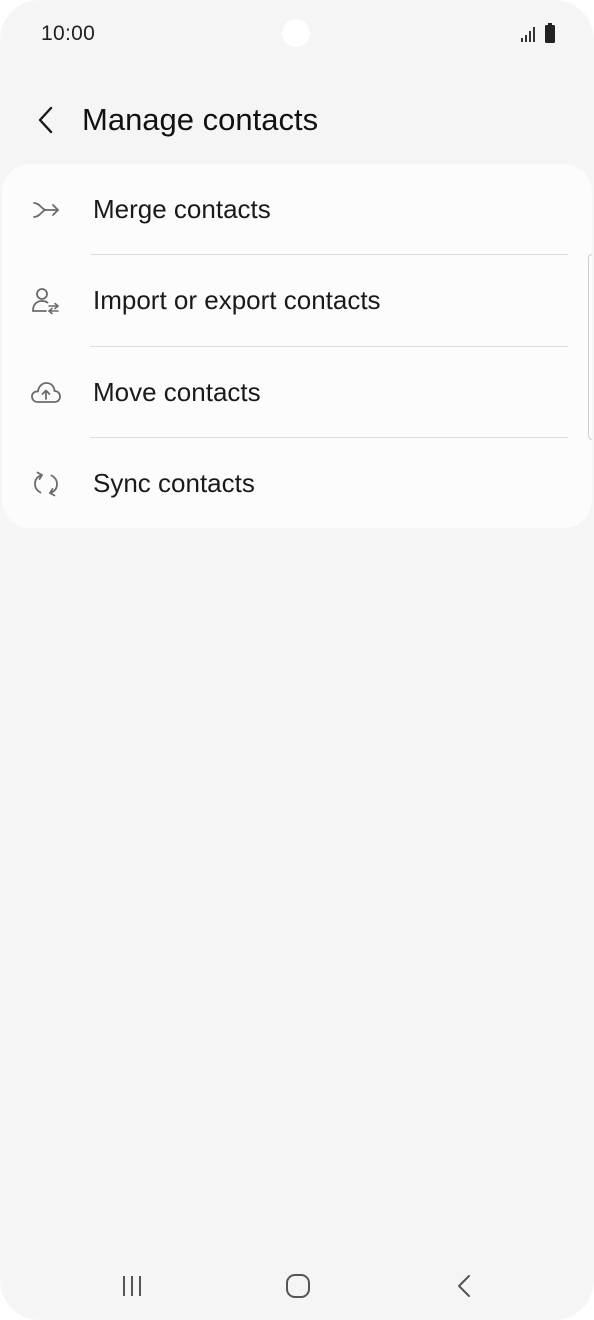 The image size is (594, 1320). I want to click on back-icon, so click(464, 1286).